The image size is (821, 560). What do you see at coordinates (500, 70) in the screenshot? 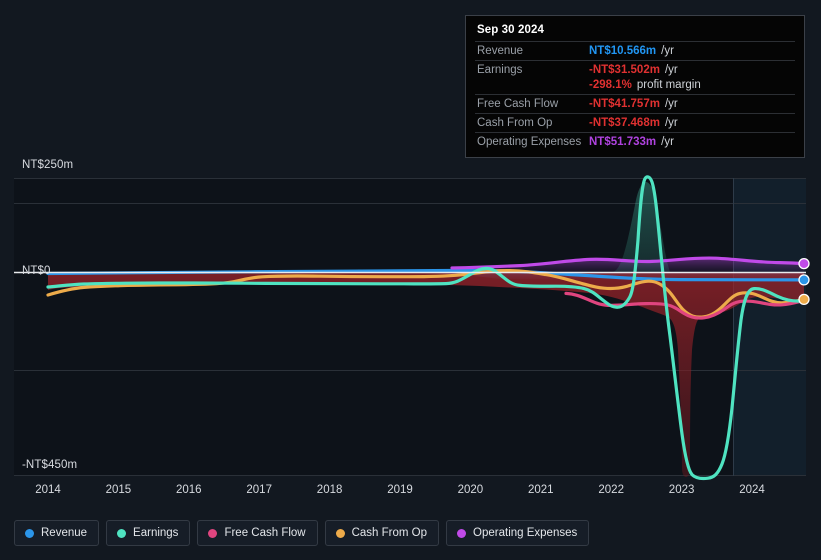
I see `tooltip-row-key: Earnings` at bounding box center [500, 70].